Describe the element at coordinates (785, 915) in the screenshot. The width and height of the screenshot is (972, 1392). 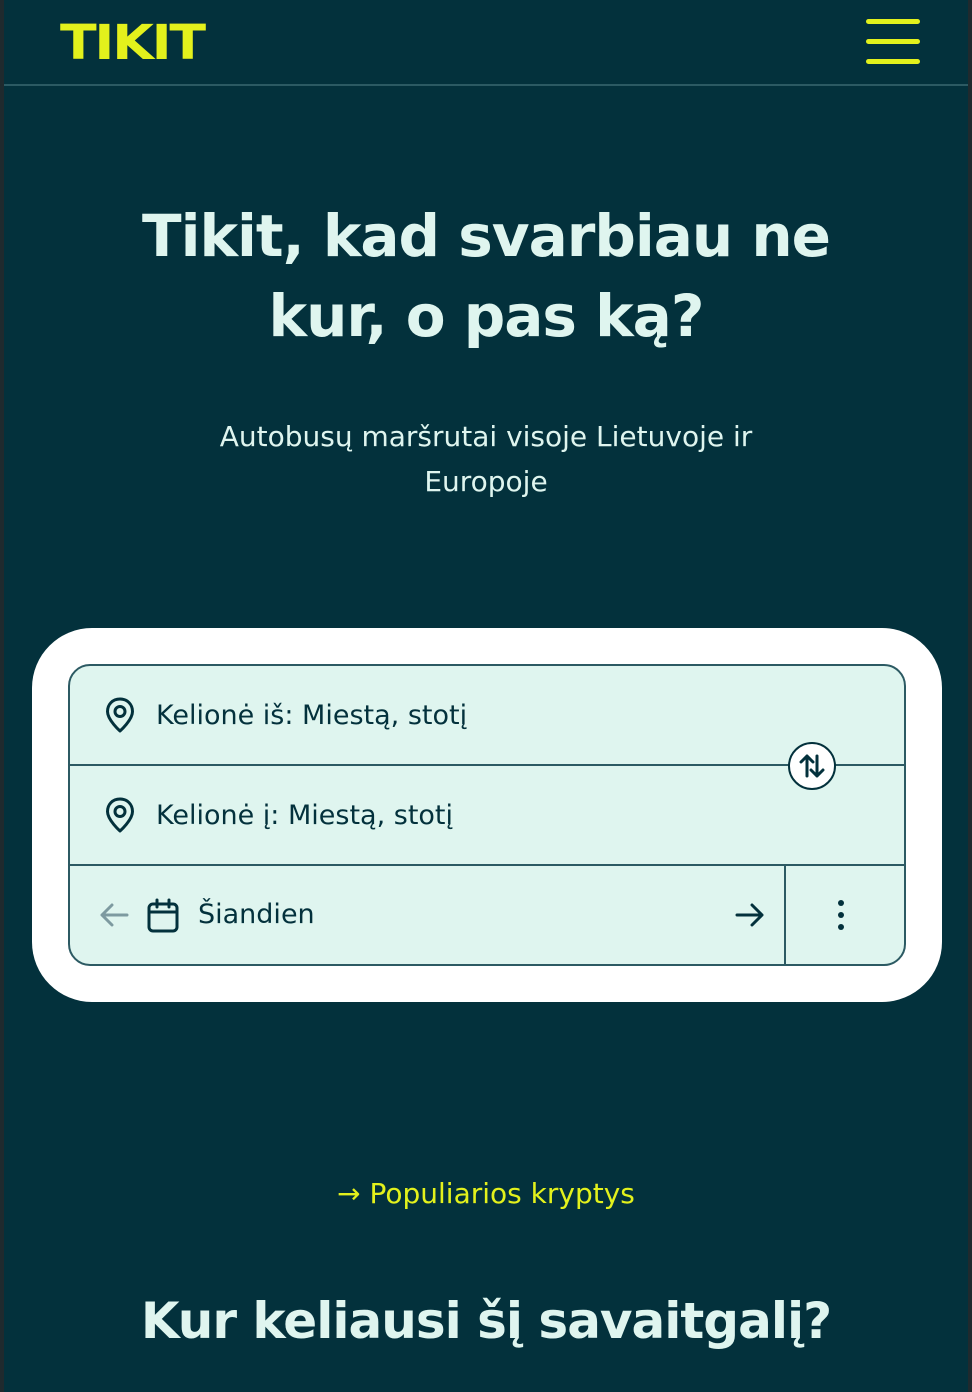
I see `divider` at that location.